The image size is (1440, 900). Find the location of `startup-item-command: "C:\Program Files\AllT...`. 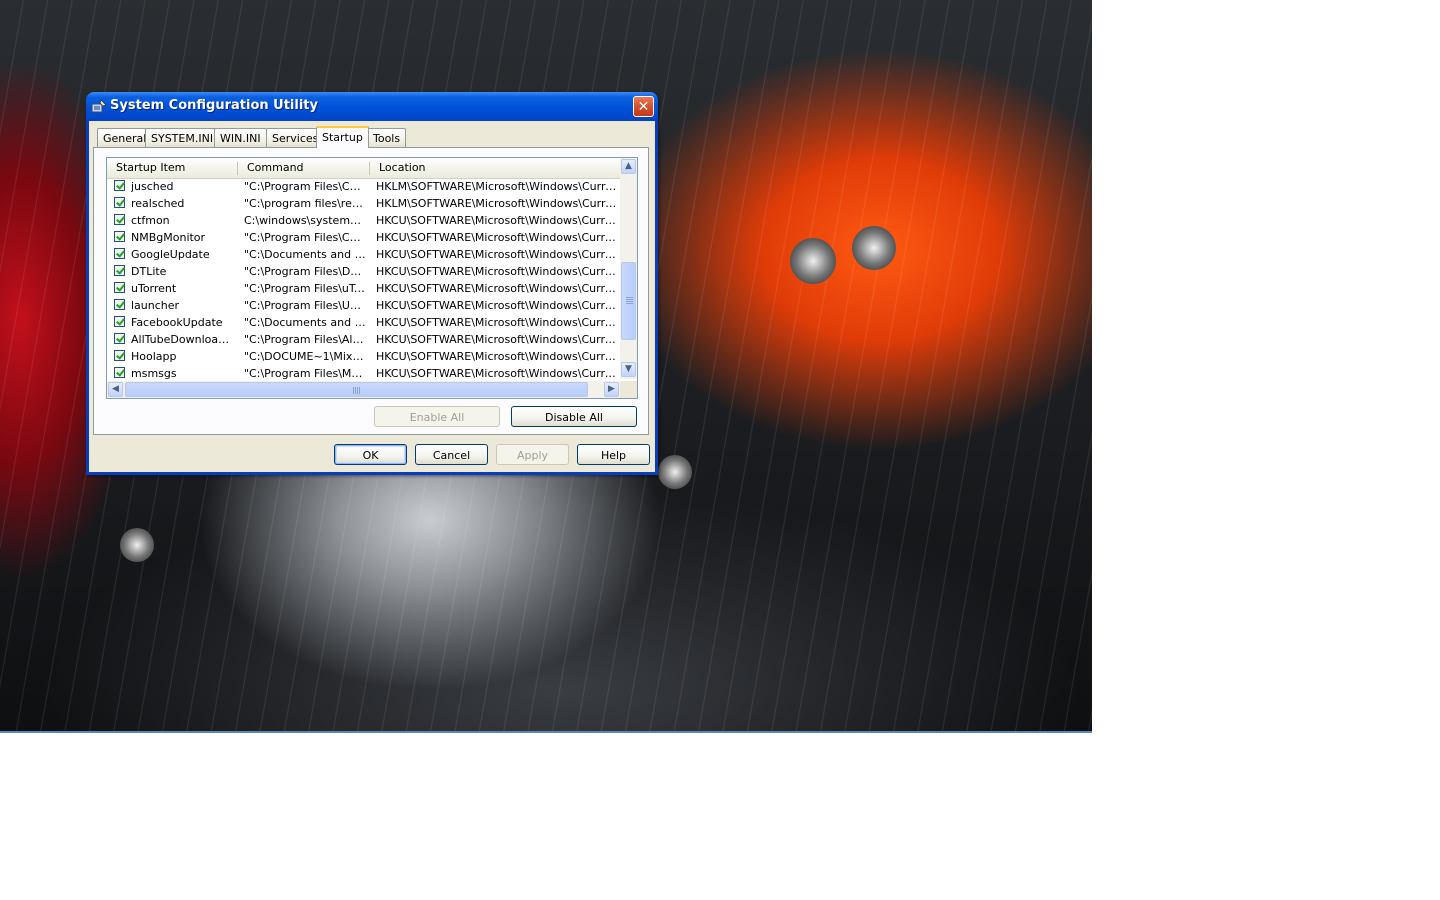

startup-item-command: "C:\Program Files\AllT... is located at coordinates (305, 339).